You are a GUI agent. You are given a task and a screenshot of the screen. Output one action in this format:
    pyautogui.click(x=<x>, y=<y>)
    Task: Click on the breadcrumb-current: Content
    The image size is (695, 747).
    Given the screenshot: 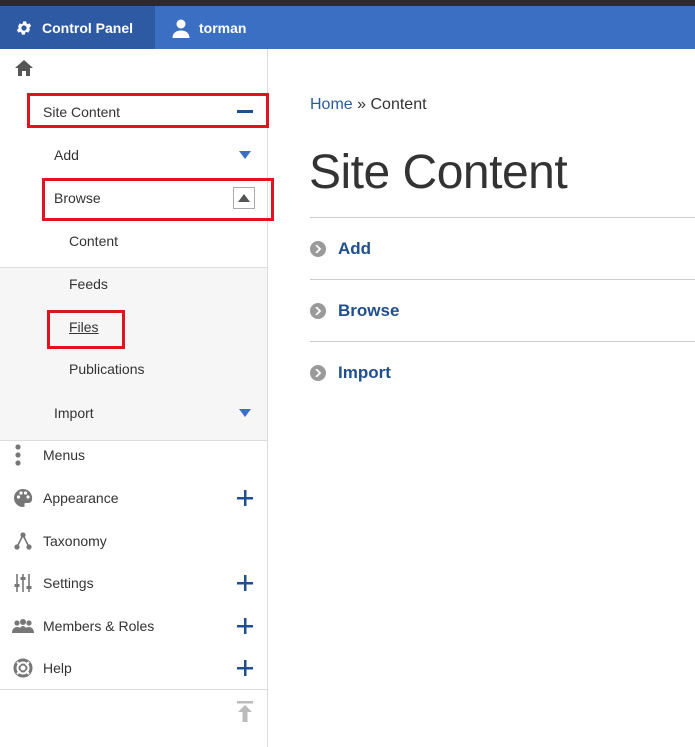 What is the action you would take?
    pyautogui.click(x=398, y=104)
    